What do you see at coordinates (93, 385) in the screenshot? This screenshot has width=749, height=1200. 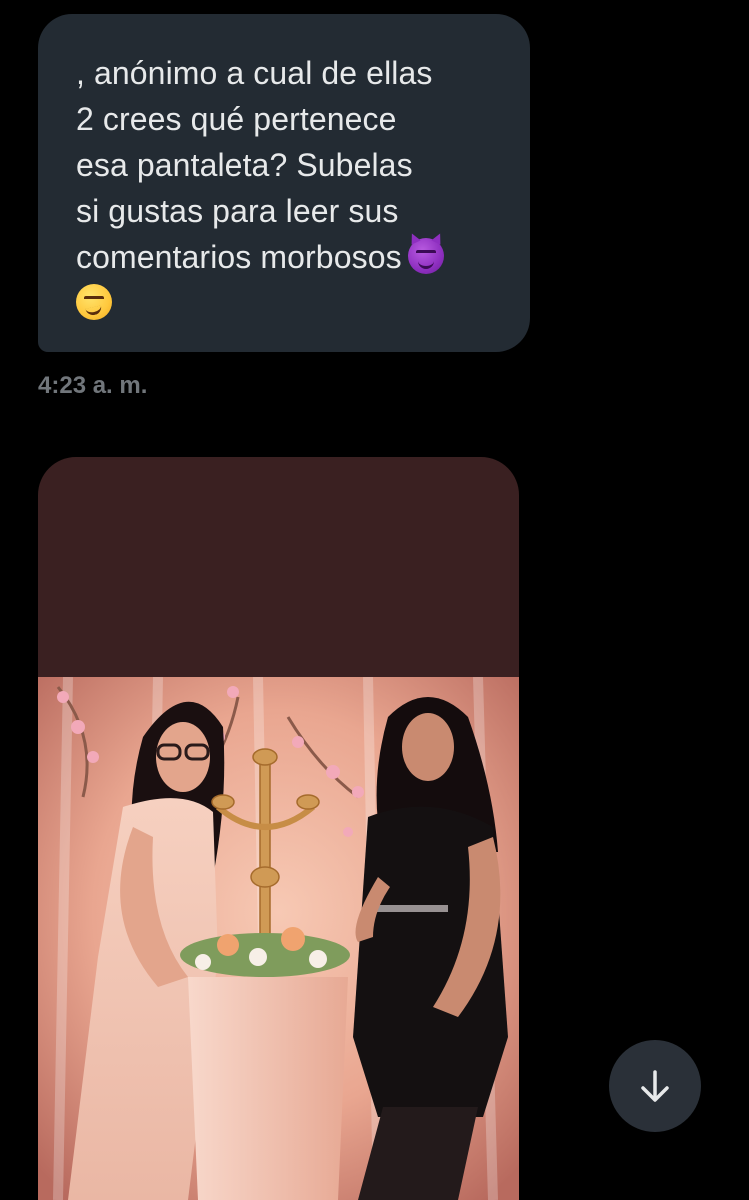 I see `message-timestamp: 4:23 a. m.` at bounding box center [93, 385].